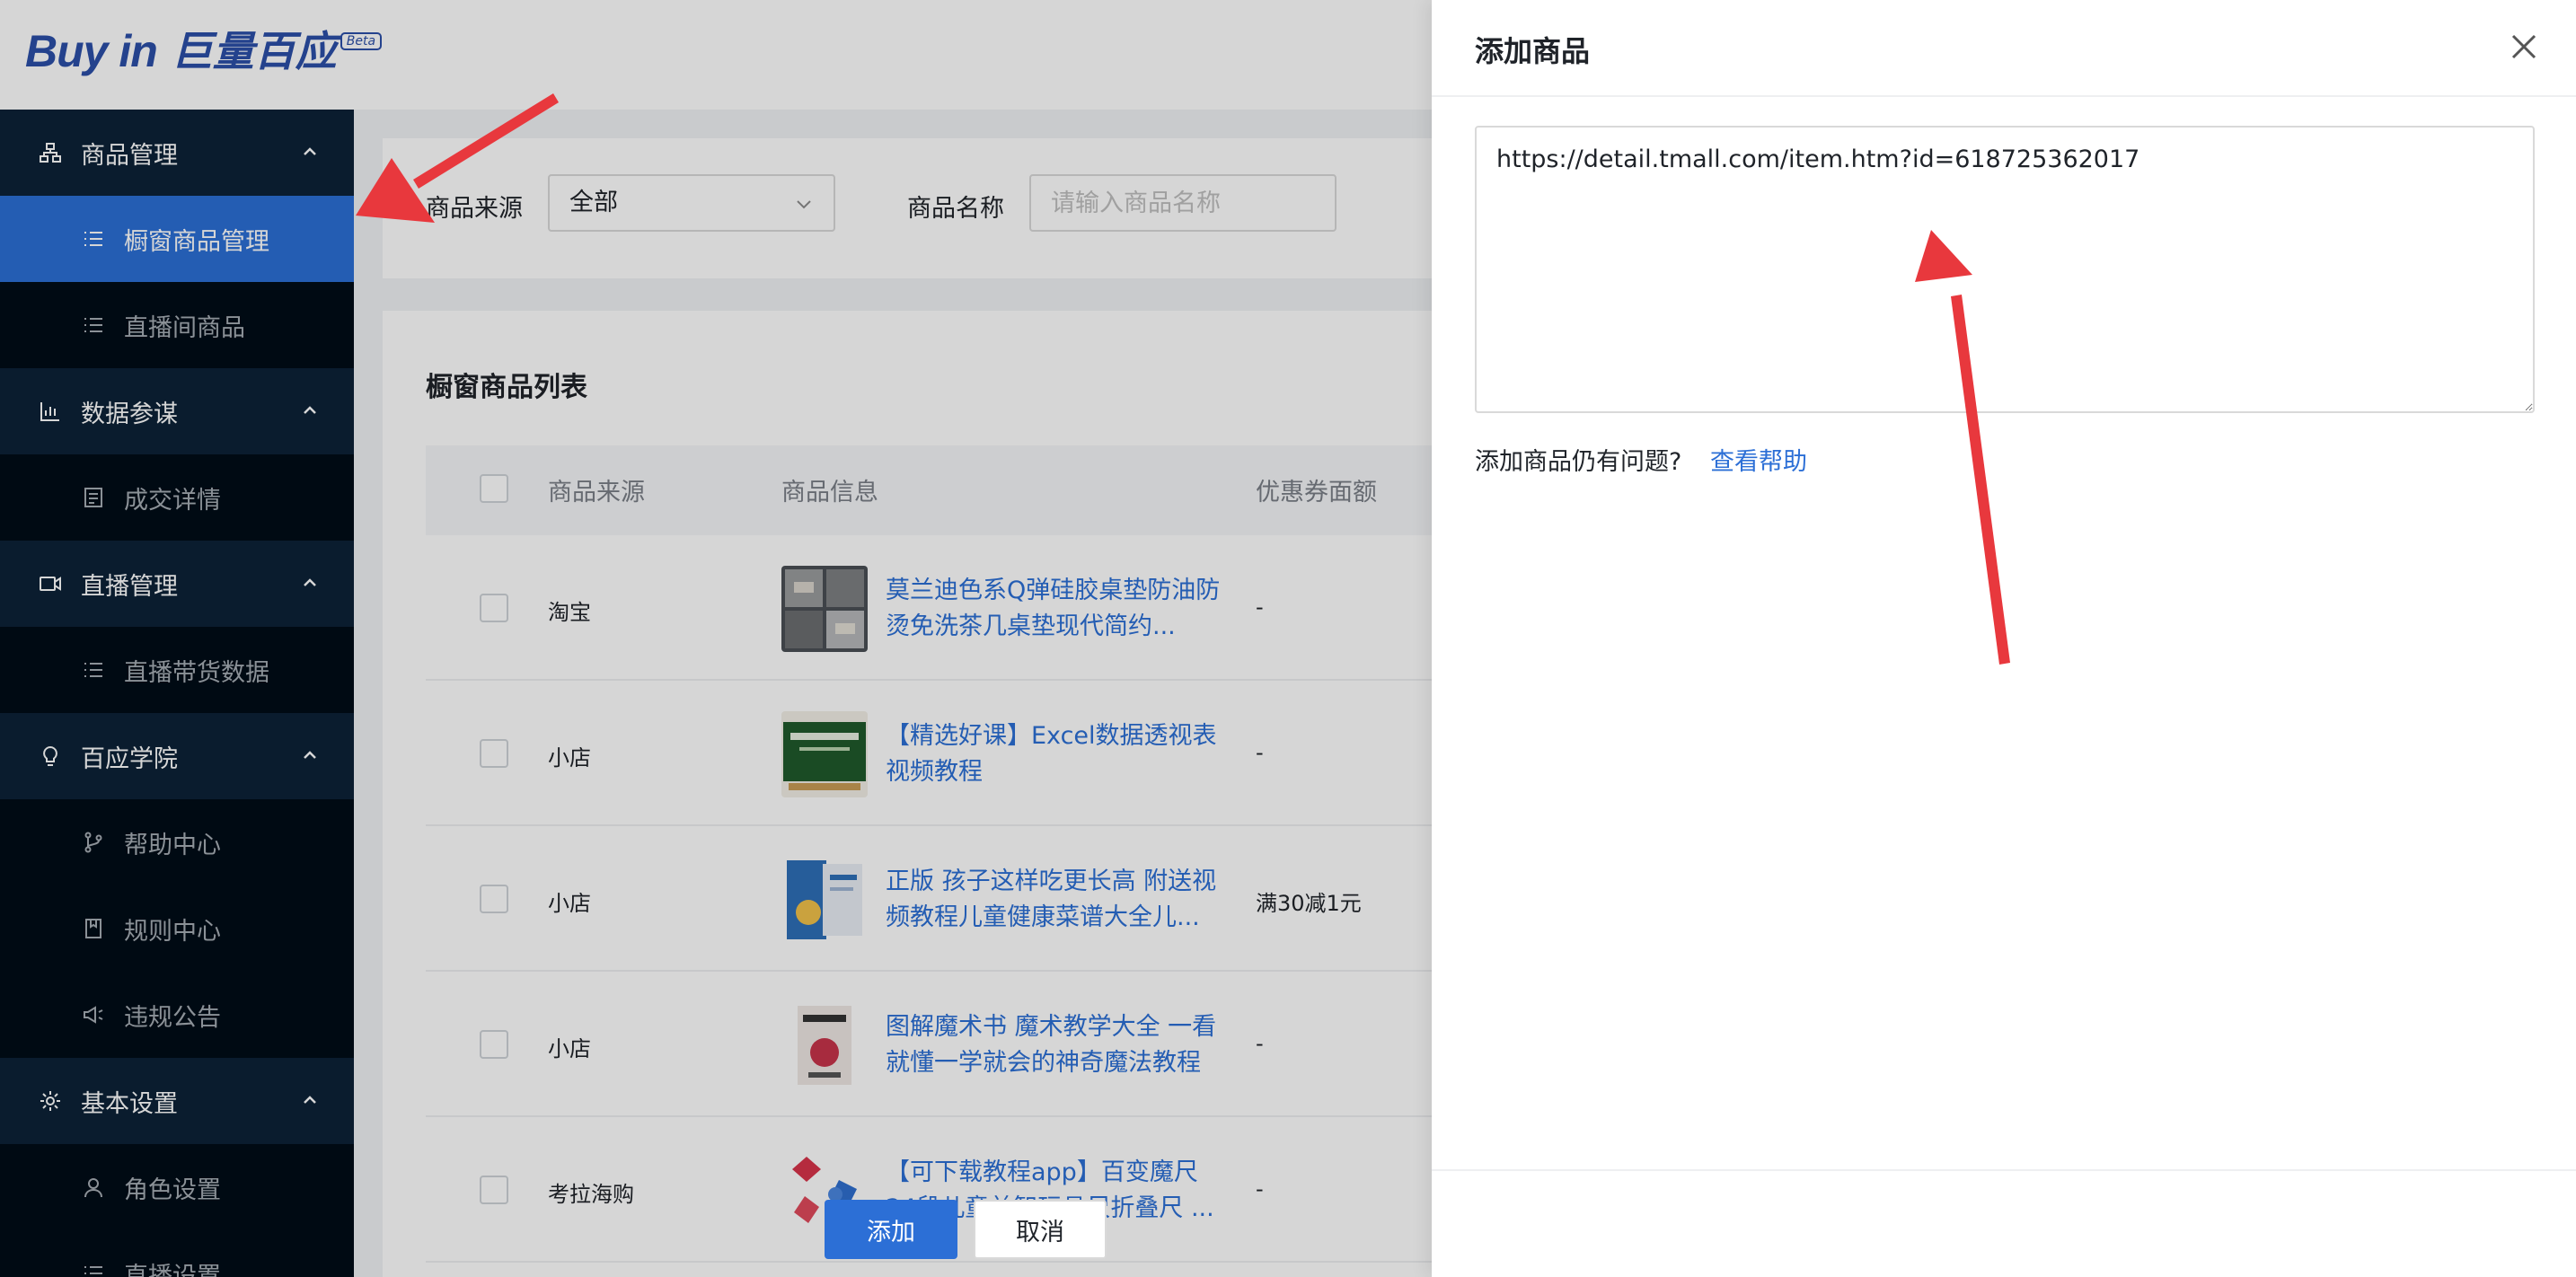  What do you see at coordinates (2004, 1223) in the screenshot?
I see `drawer-footer` at bounding box center [2004, 1223].